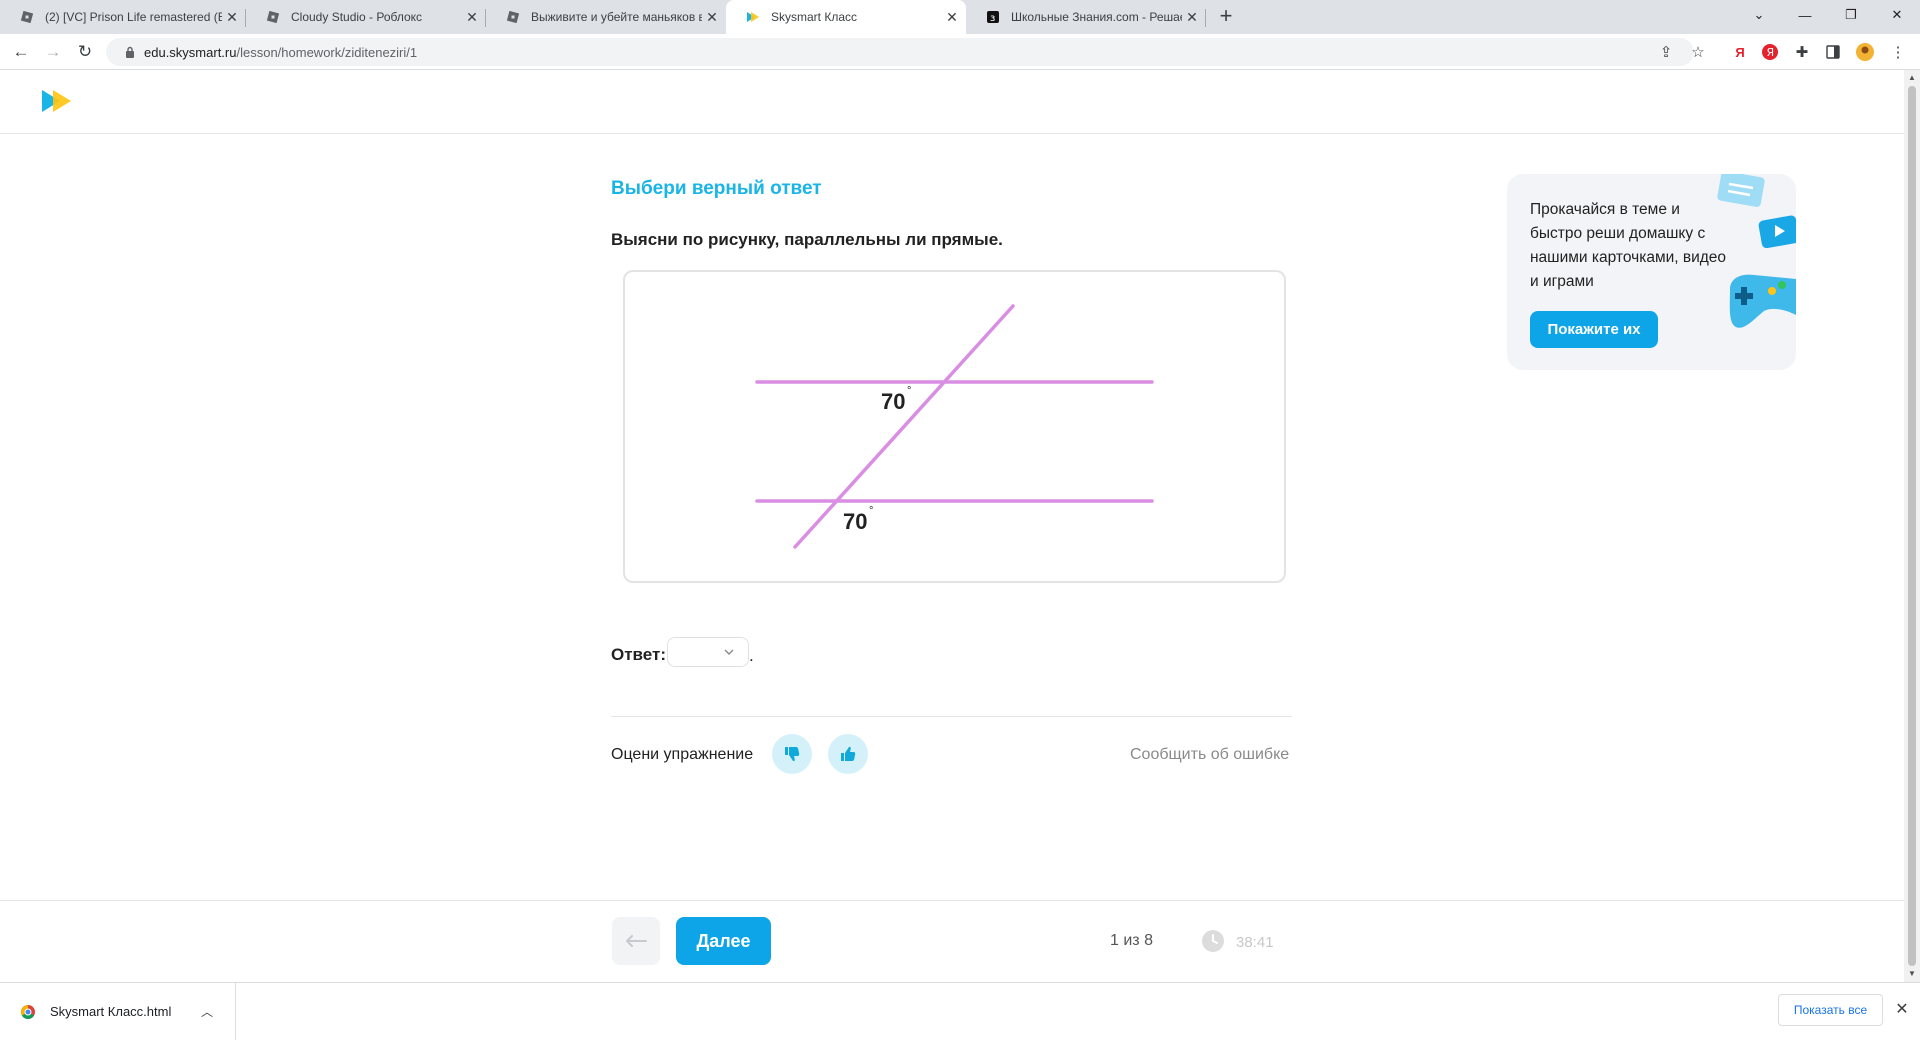 The width and height of the screenshot is (1920, 1040). I want to click on url-path: /lesson/homework/ziditeneziri/1, so click(327, 52).